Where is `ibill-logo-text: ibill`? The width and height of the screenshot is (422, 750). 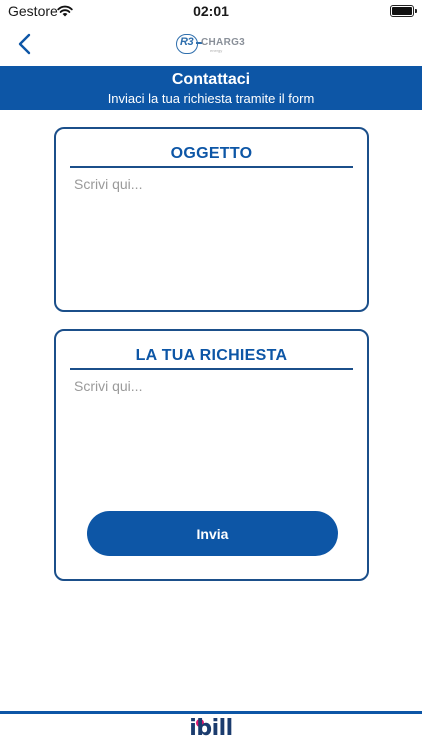
ibill-logo-text: ibill is located at coordinates (211, 728).